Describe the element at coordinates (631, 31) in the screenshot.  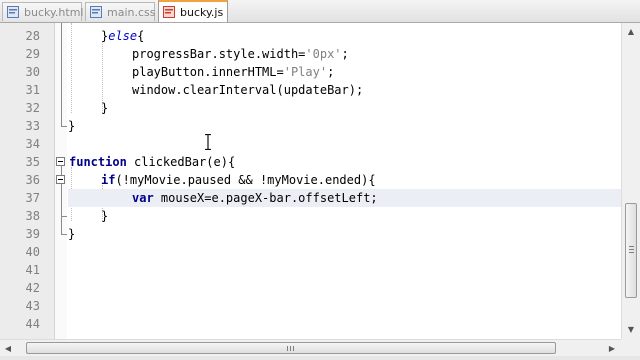
I see `scroll-up-arrow-icon: ▲` at that location.